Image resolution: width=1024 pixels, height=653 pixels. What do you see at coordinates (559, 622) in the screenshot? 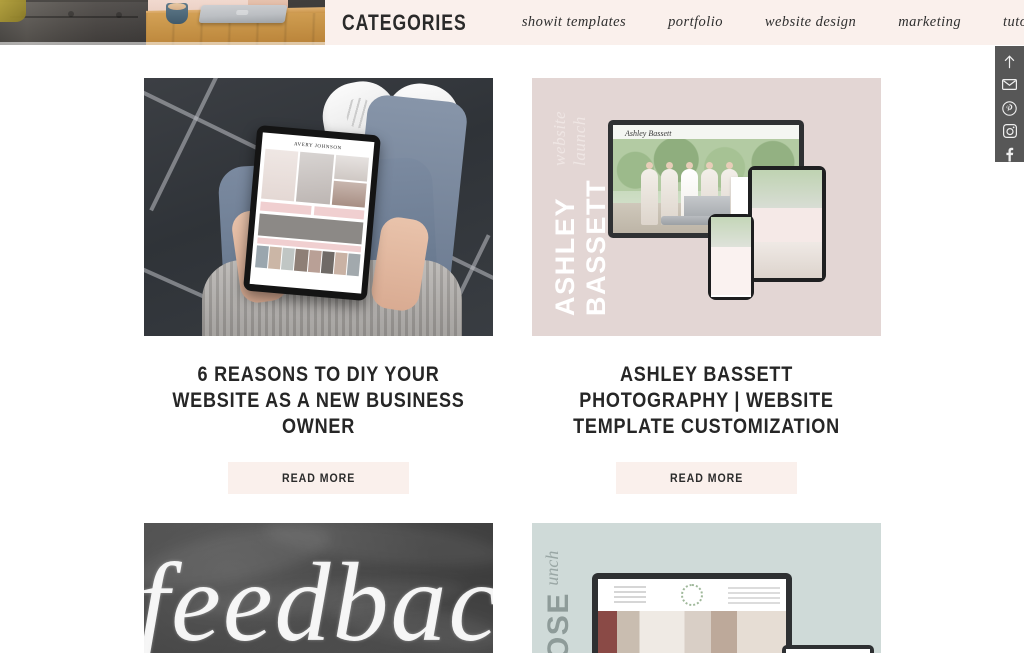
I see `overlay-title: N ROSE` at bounding box center [559, 622].